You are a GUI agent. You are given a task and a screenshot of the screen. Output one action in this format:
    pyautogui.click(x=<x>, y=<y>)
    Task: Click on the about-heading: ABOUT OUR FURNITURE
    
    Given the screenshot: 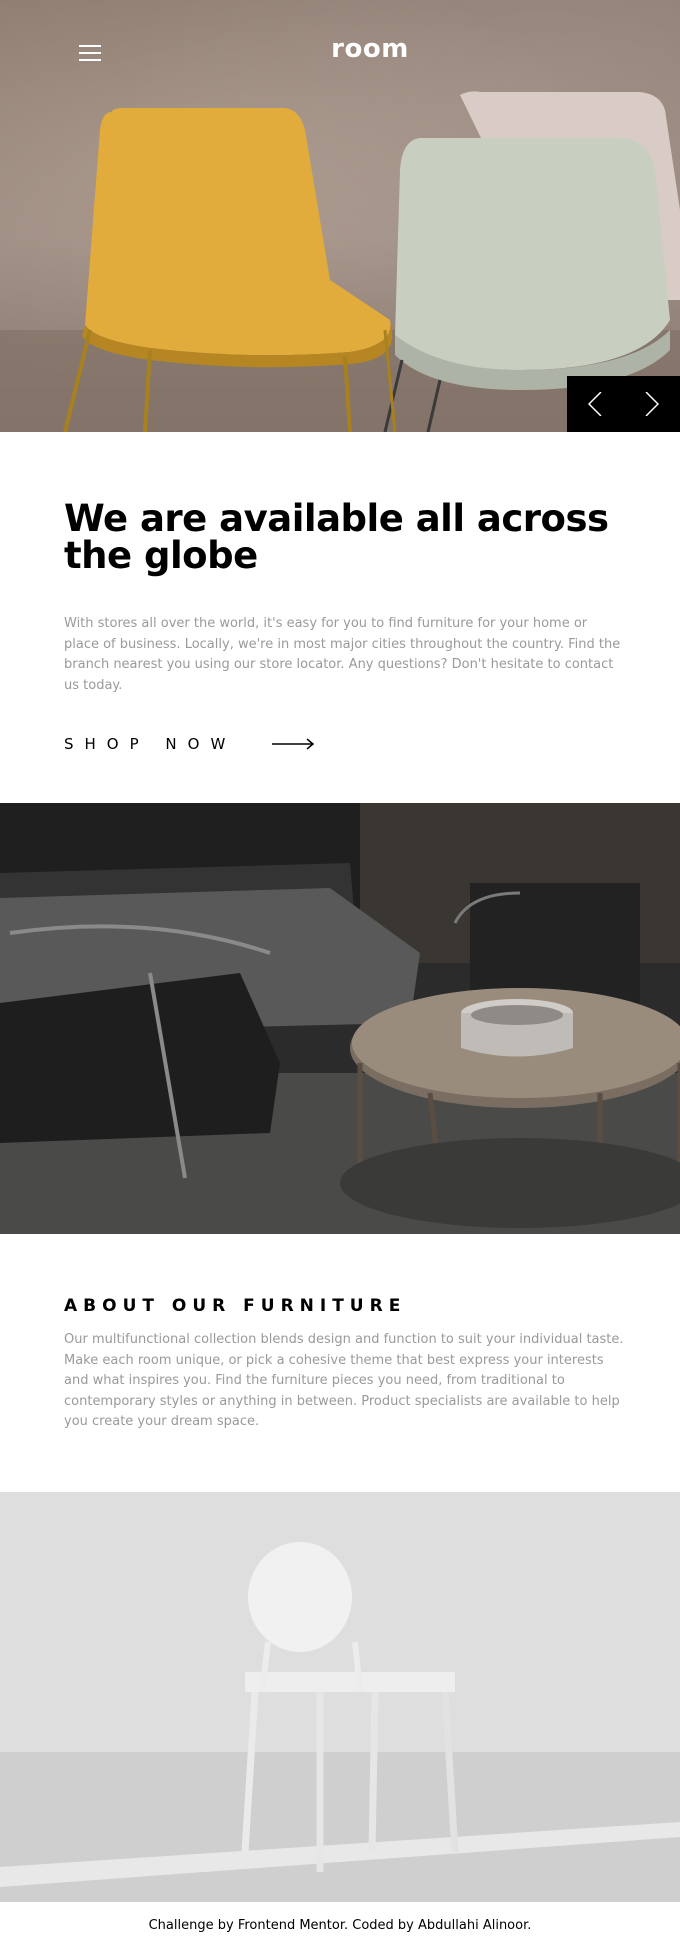 What is the action you would take?
    pyautogui.click(x=235, y=1306)
    